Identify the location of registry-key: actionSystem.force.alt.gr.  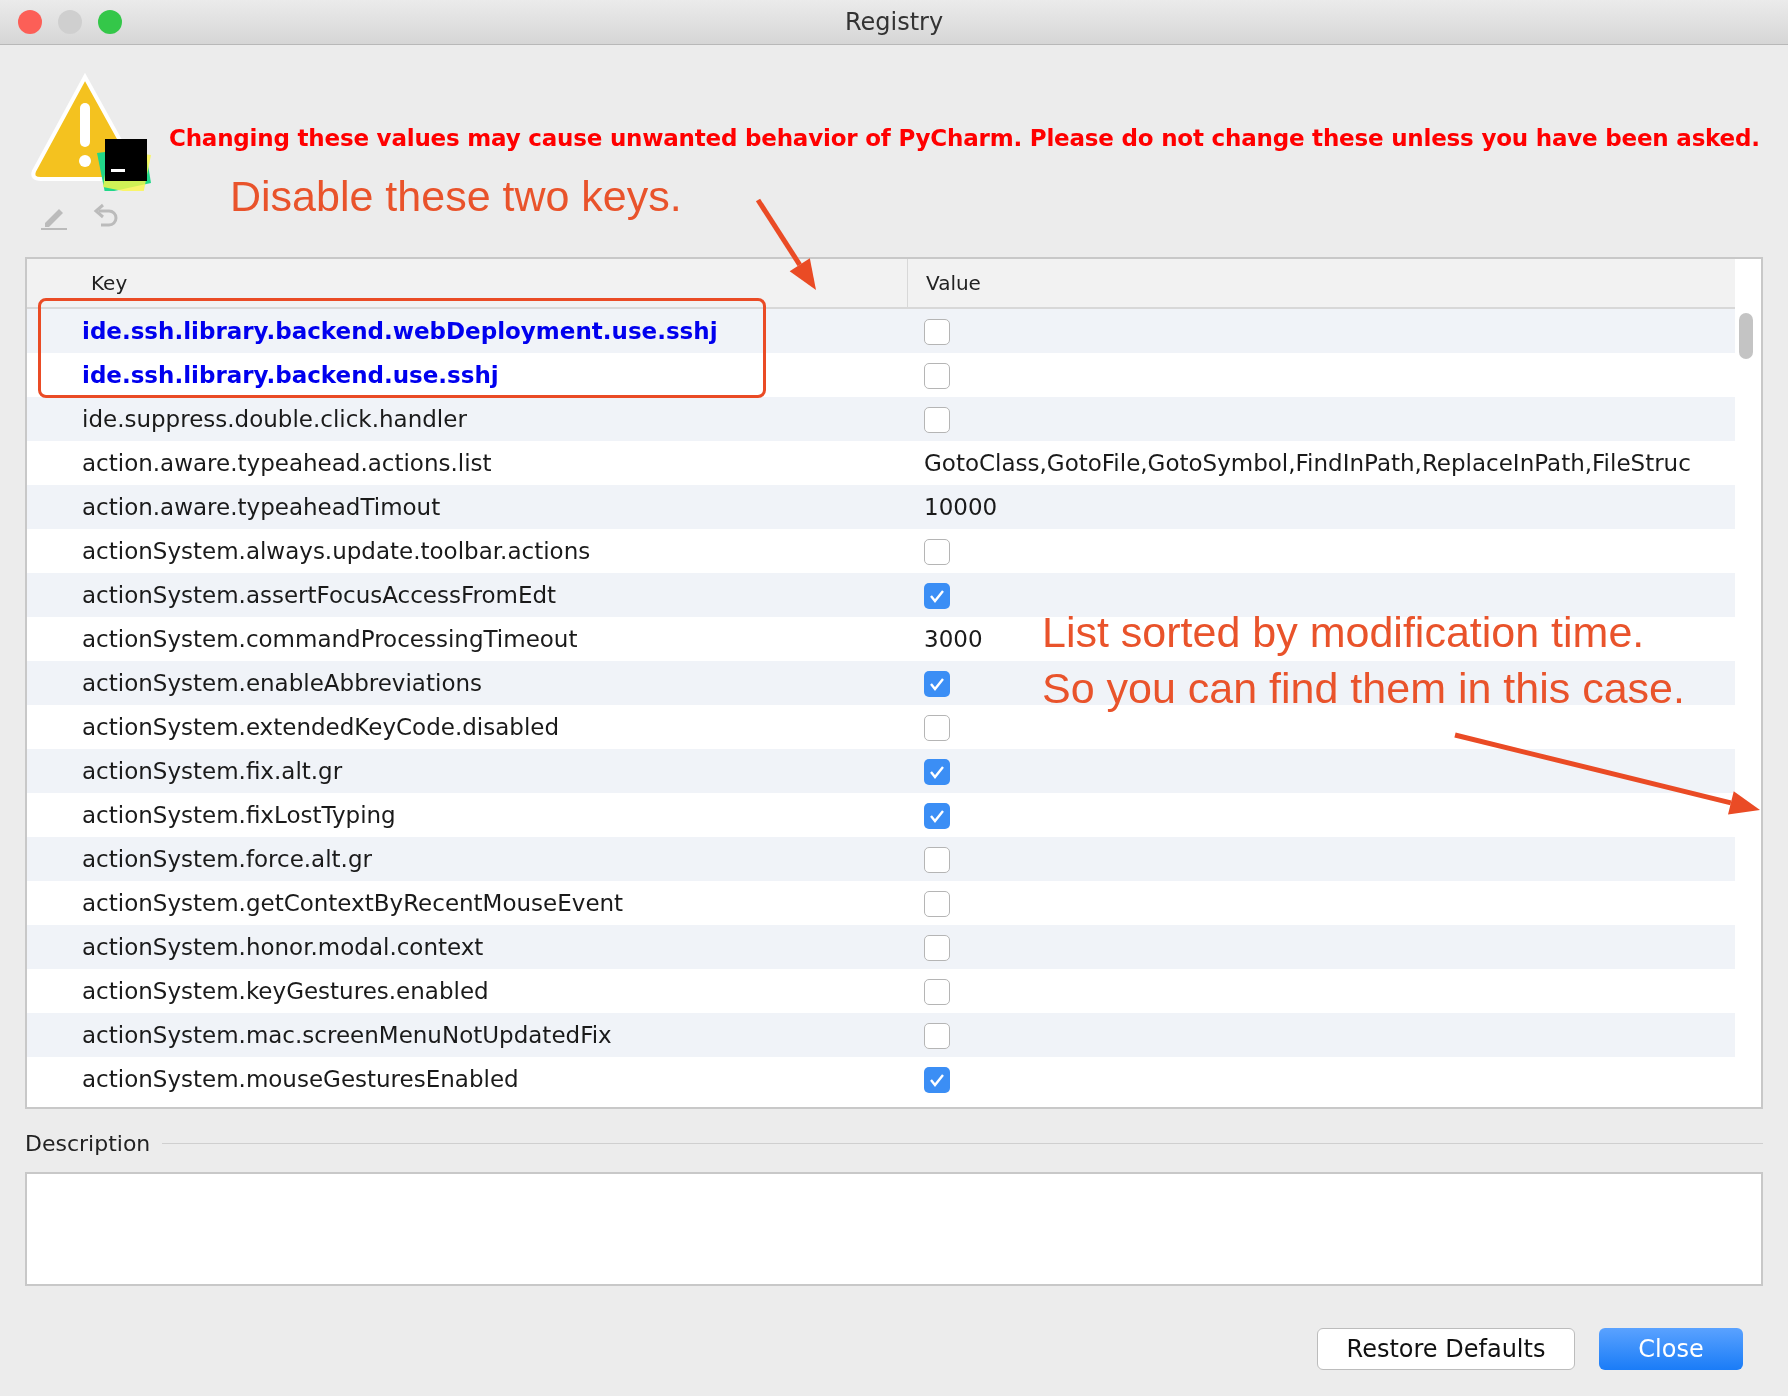
(467, 859).